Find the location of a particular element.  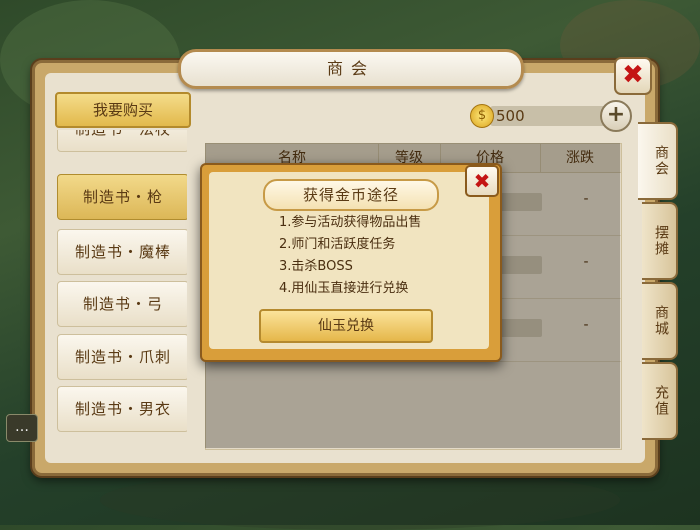

exchange-jade-button: 仙玉兑换 is located at coordinates (346, 326).